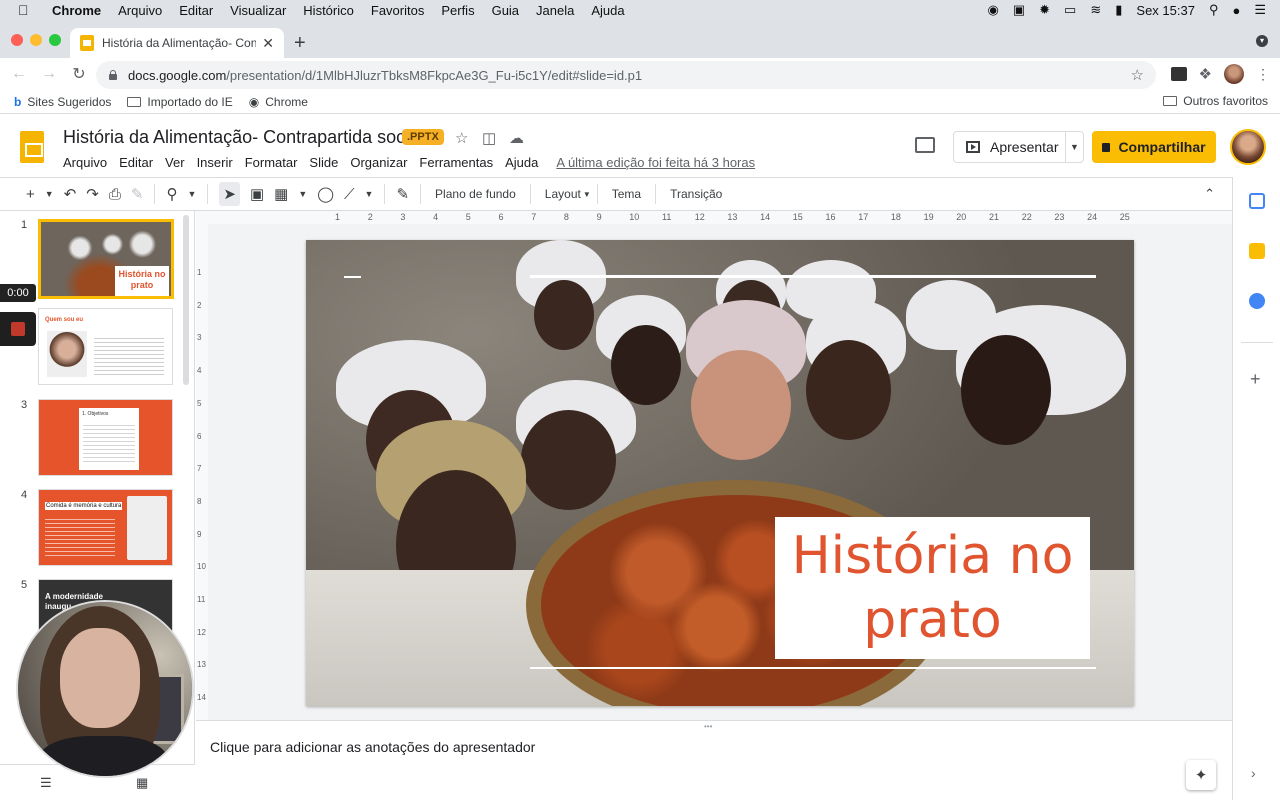  What do you see at coordinates (92, 194) in the screenshot?
I see `redo-icon: ↷` at bounding box center [92, 194].